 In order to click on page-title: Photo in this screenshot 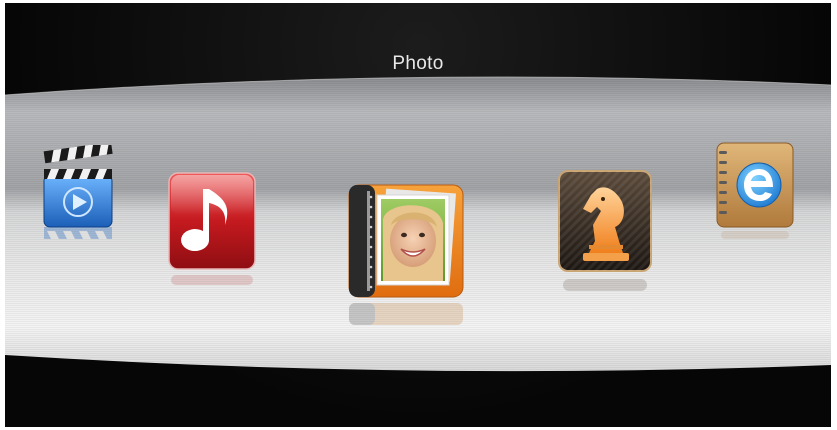, I will do `click(418, 63)`.